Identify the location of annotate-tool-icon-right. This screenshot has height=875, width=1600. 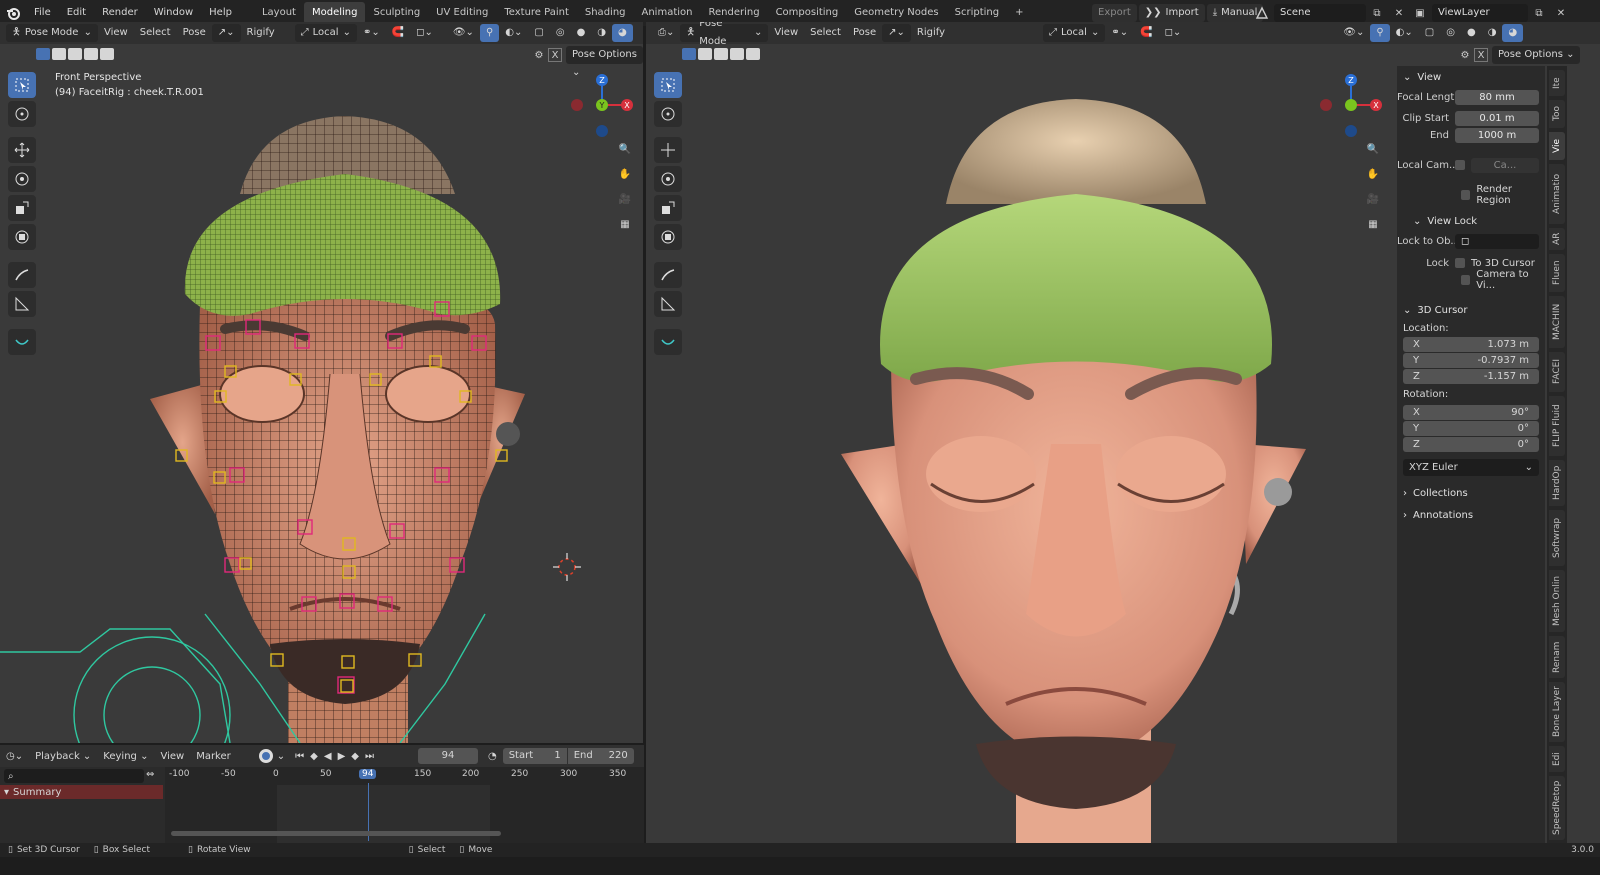
(668, 275).